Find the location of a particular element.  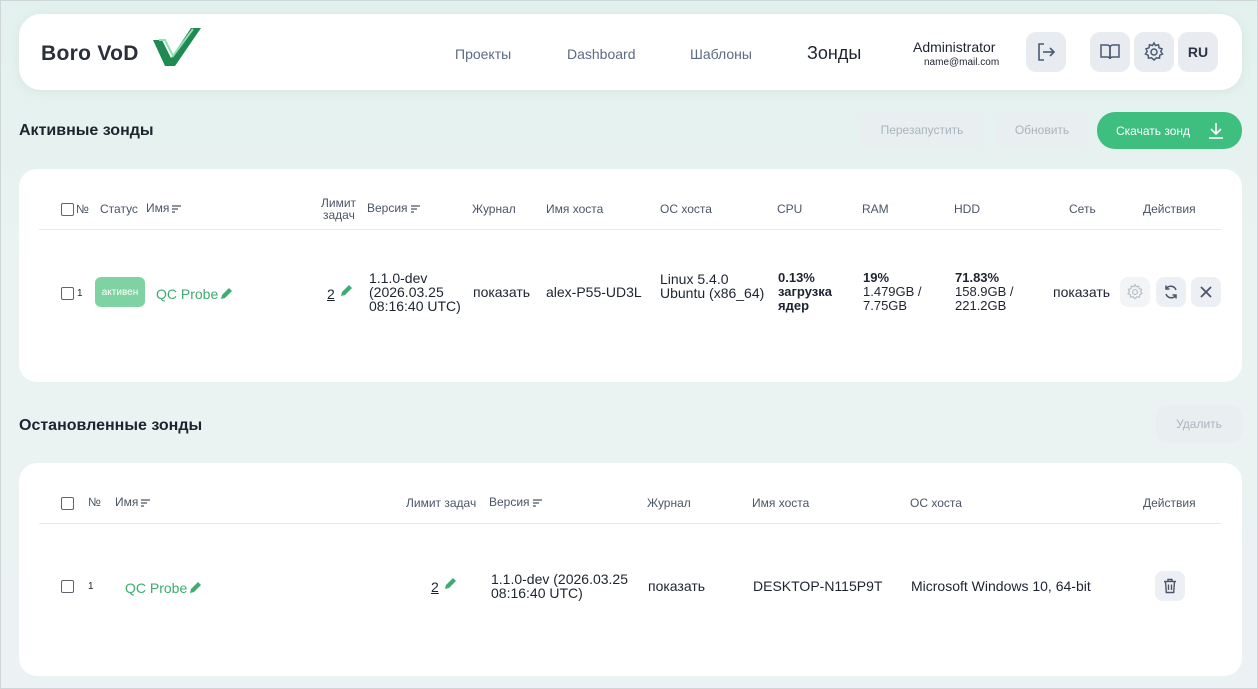

ram-total: 7.75GB is located at coordinates (885, 305).